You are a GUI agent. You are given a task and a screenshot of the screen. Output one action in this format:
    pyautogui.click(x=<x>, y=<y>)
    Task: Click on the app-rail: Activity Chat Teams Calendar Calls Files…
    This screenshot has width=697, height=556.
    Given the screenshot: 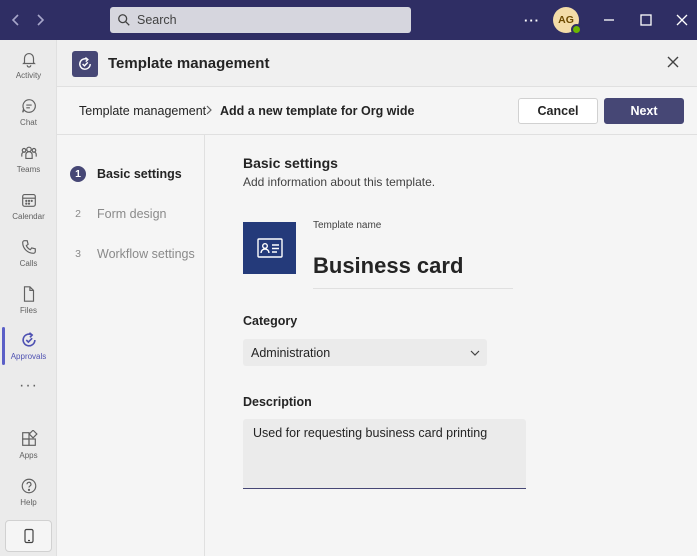 What is the action you would take?
    pyautogui.click(x=28, y=298)
    